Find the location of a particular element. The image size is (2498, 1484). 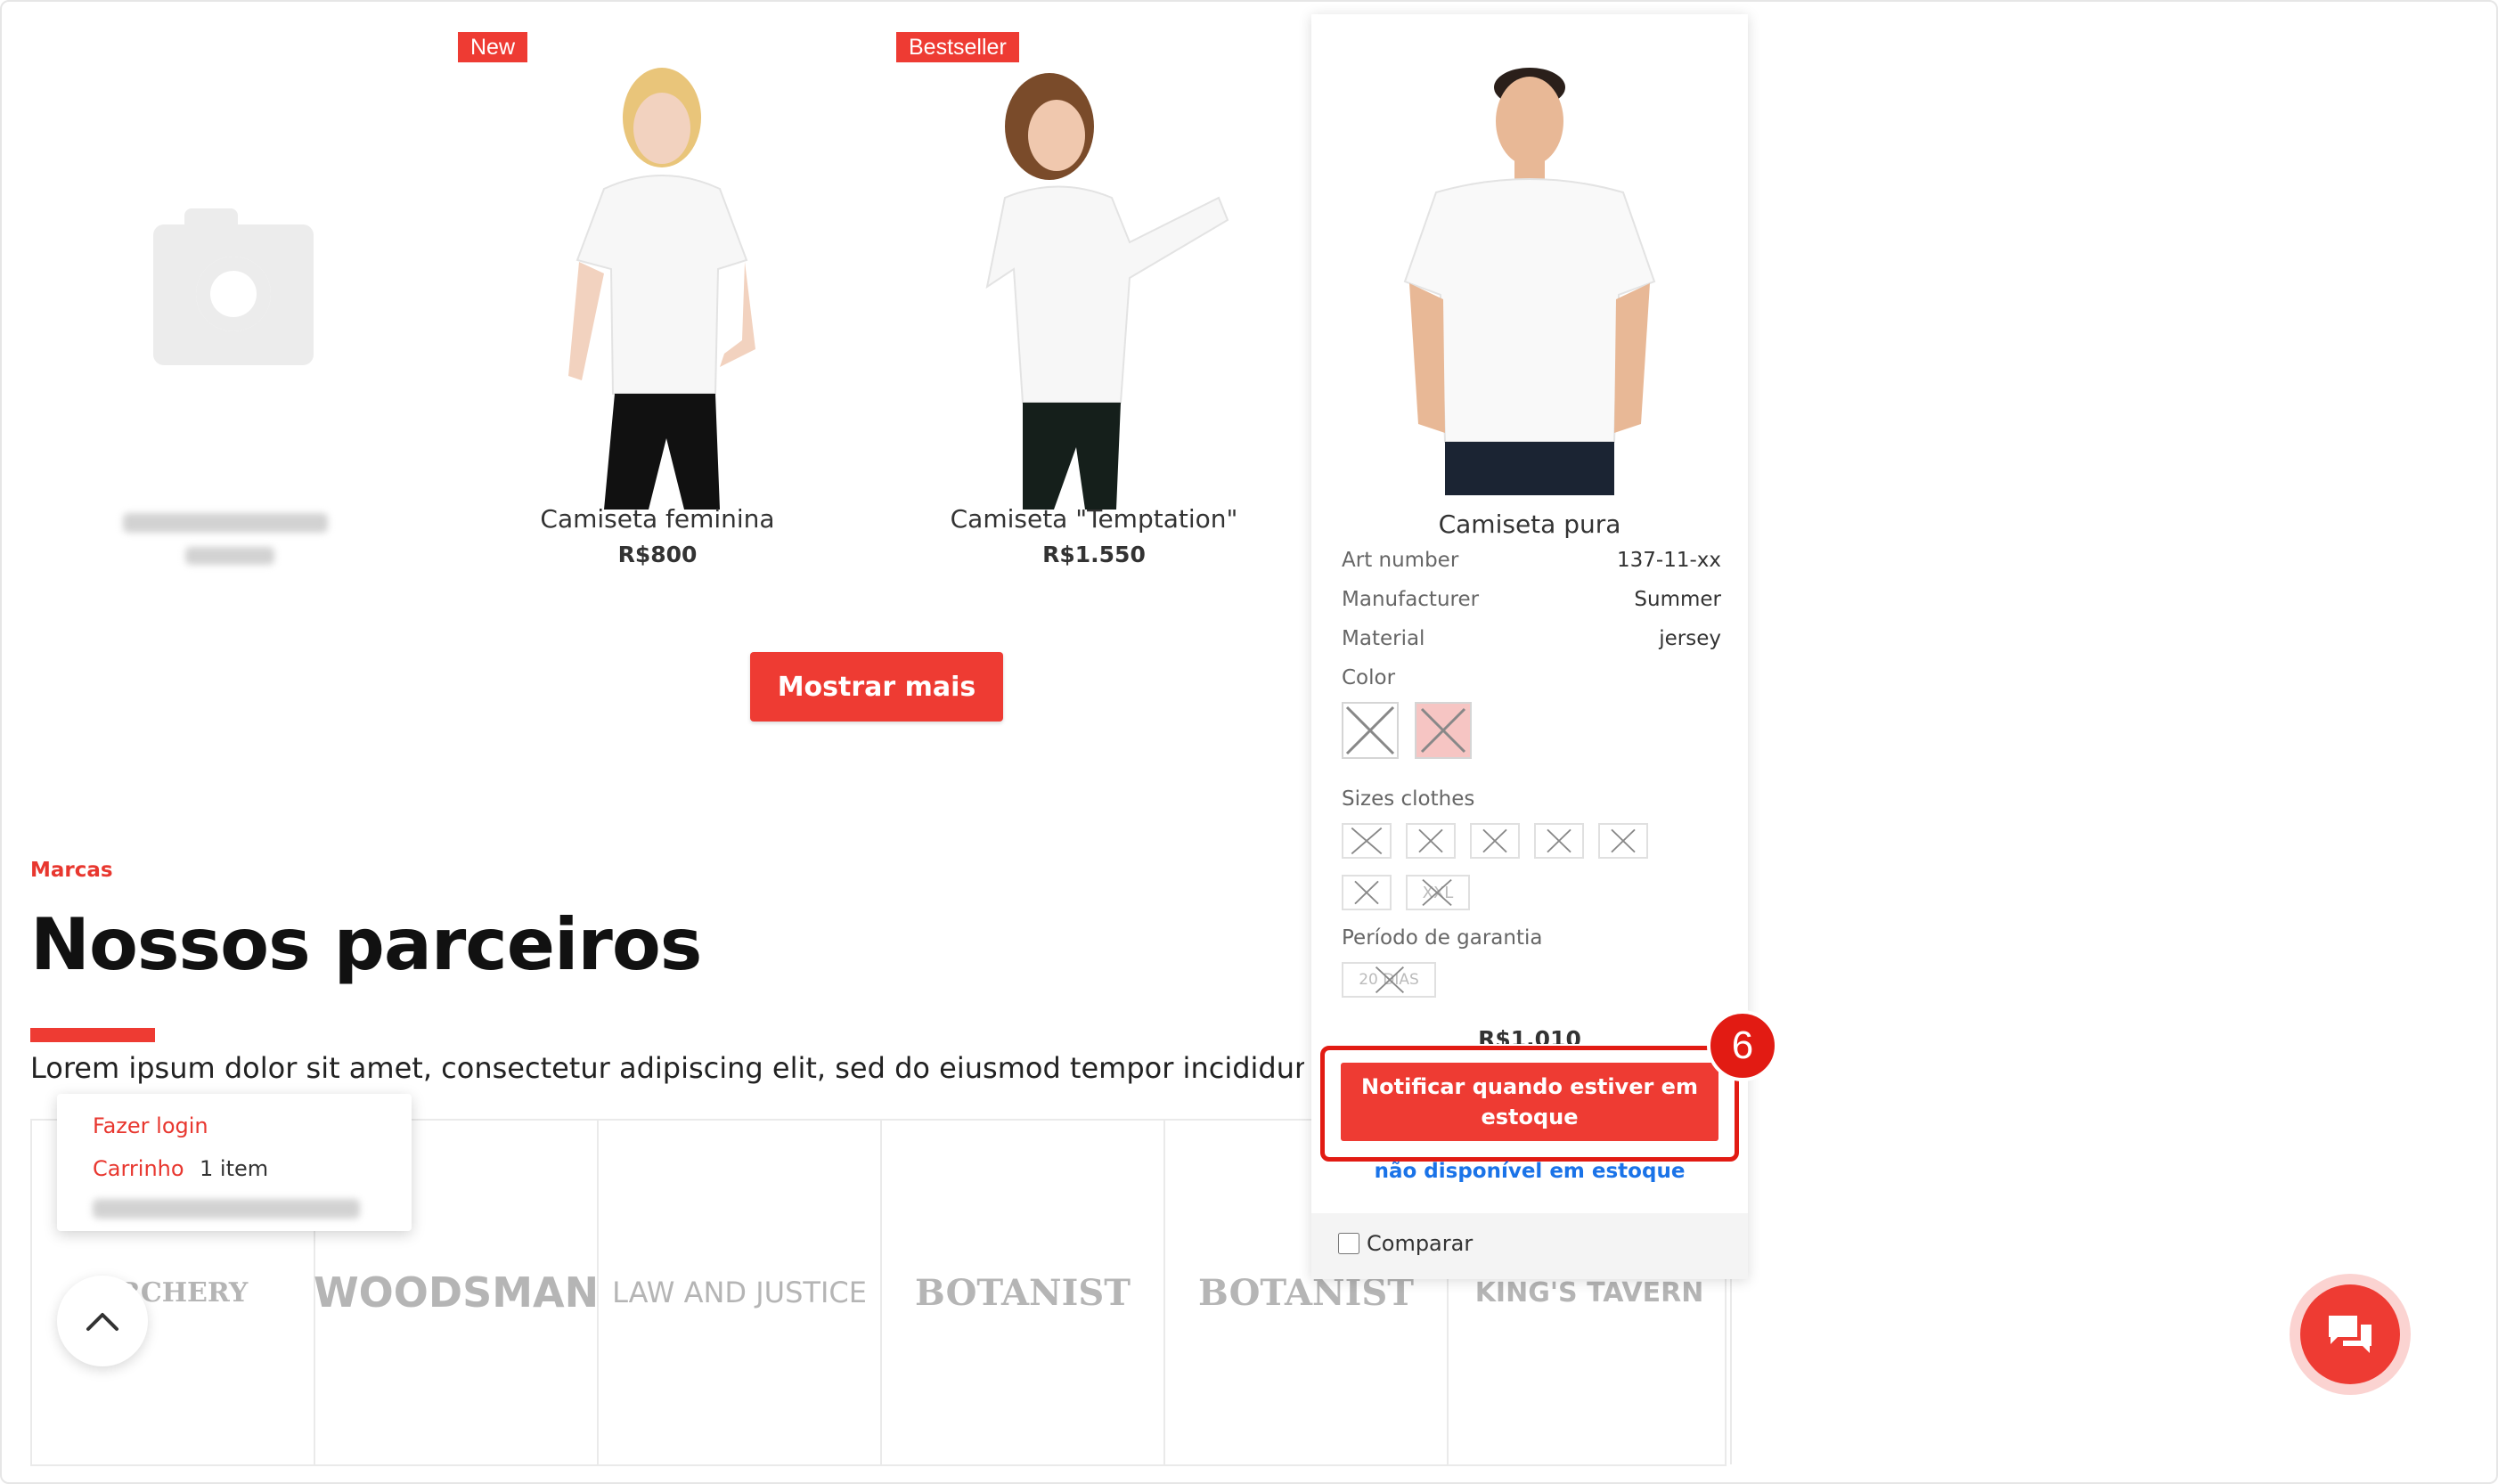

step-number-badge: 6 is located at coordinates (1742, 1045).